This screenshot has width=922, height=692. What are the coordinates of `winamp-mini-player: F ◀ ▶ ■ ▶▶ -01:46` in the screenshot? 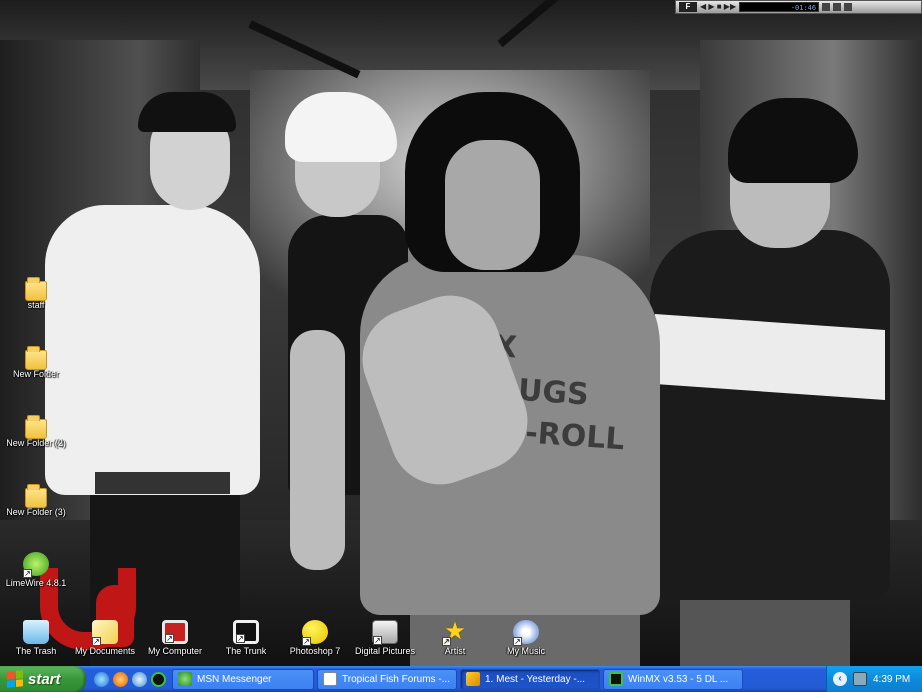 It's located at (798, 7).